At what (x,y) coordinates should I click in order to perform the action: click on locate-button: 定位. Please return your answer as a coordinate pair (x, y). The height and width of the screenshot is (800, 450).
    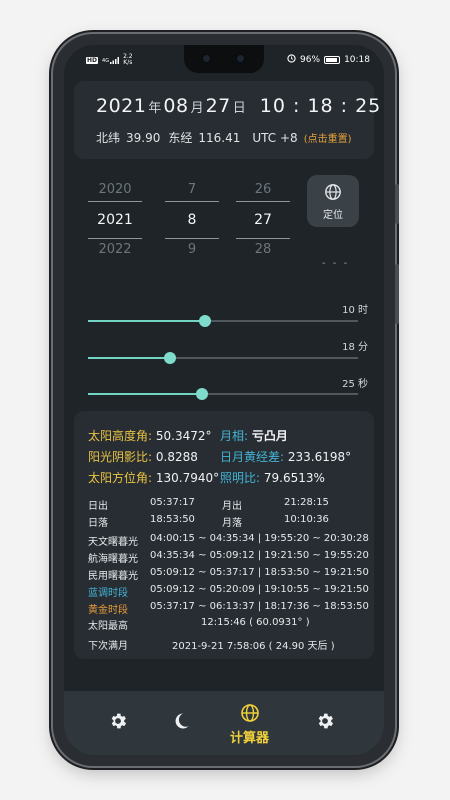
    Looking at the image, I should click on (333, 201).